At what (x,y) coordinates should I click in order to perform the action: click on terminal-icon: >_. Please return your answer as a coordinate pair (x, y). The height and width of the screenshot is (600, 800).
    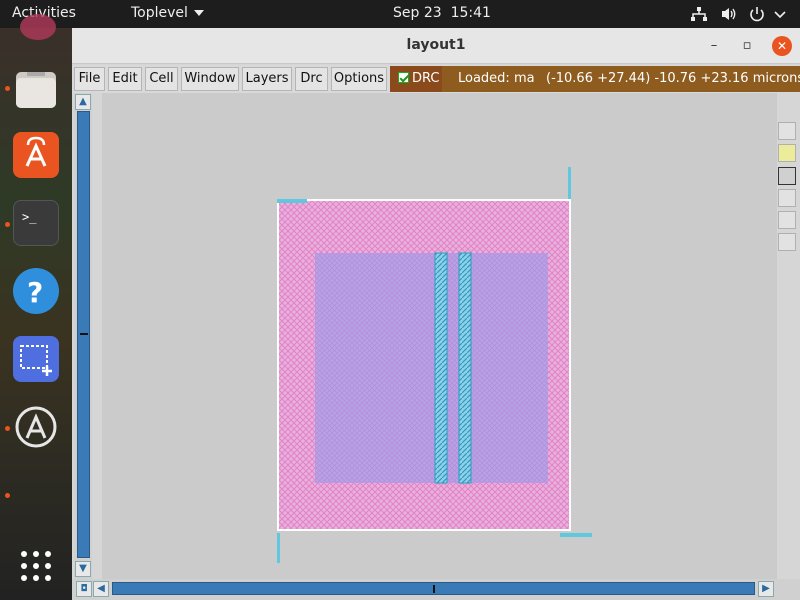
    Looking at the image, I should click on (36, 223).